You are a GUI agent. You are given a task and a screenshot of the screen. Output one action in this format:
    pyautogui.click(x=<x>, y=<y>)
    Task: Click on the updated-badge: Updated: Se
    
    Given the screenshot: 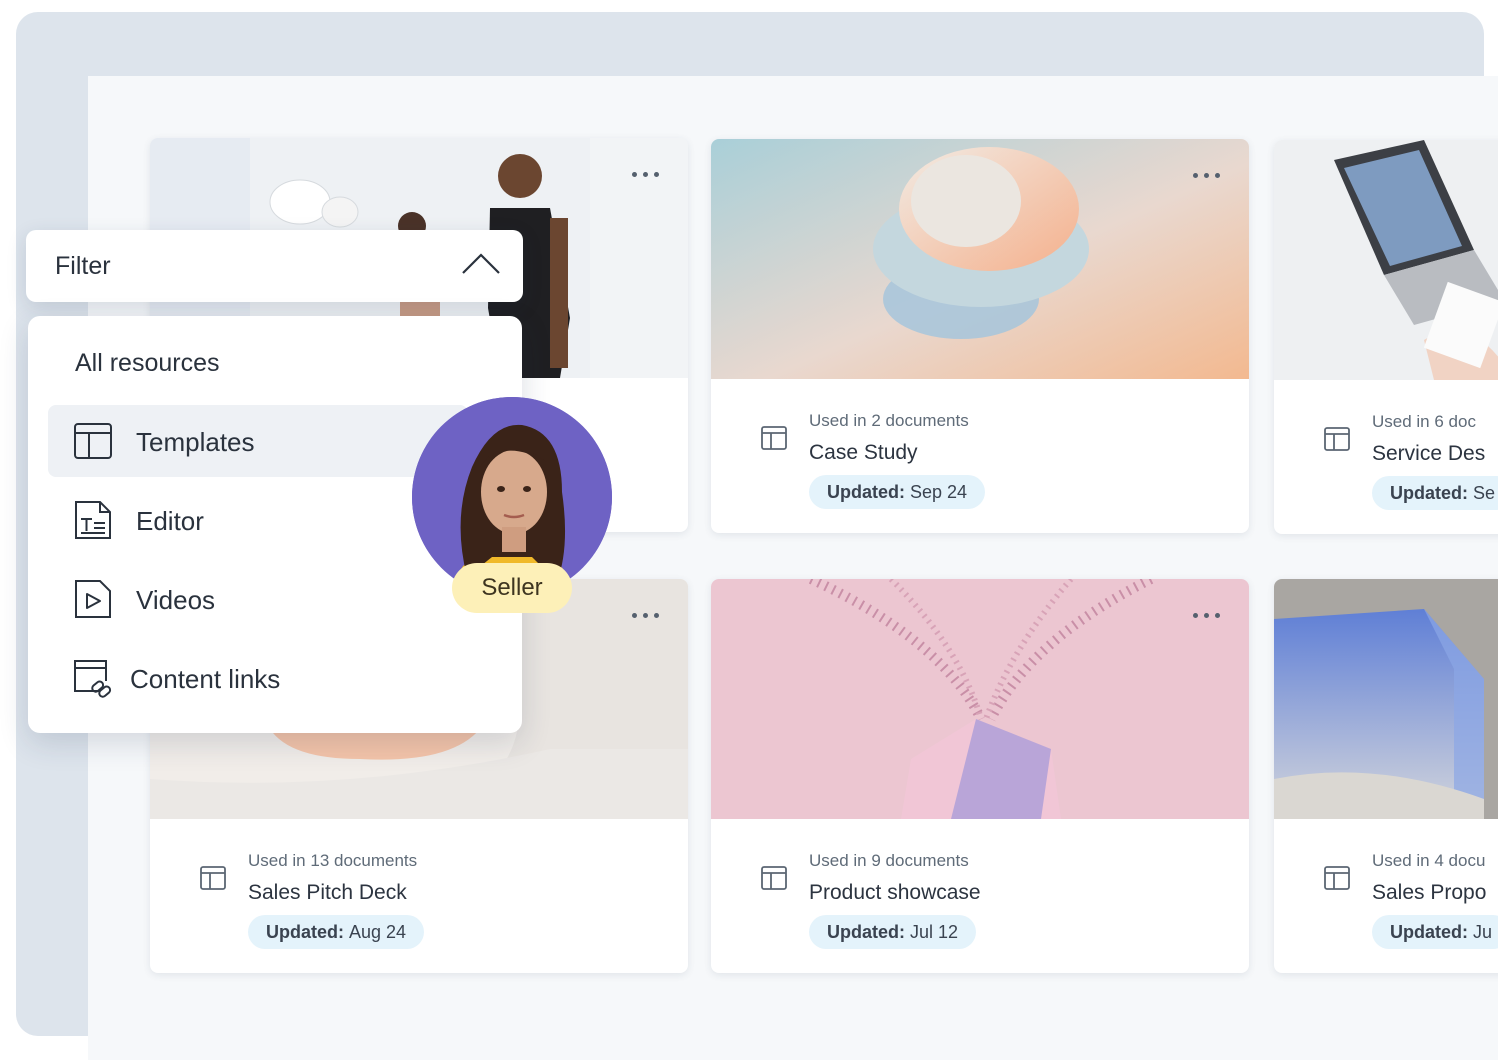 What is the action you would take?
    pyautogui.click(x=1435, y=493)
    